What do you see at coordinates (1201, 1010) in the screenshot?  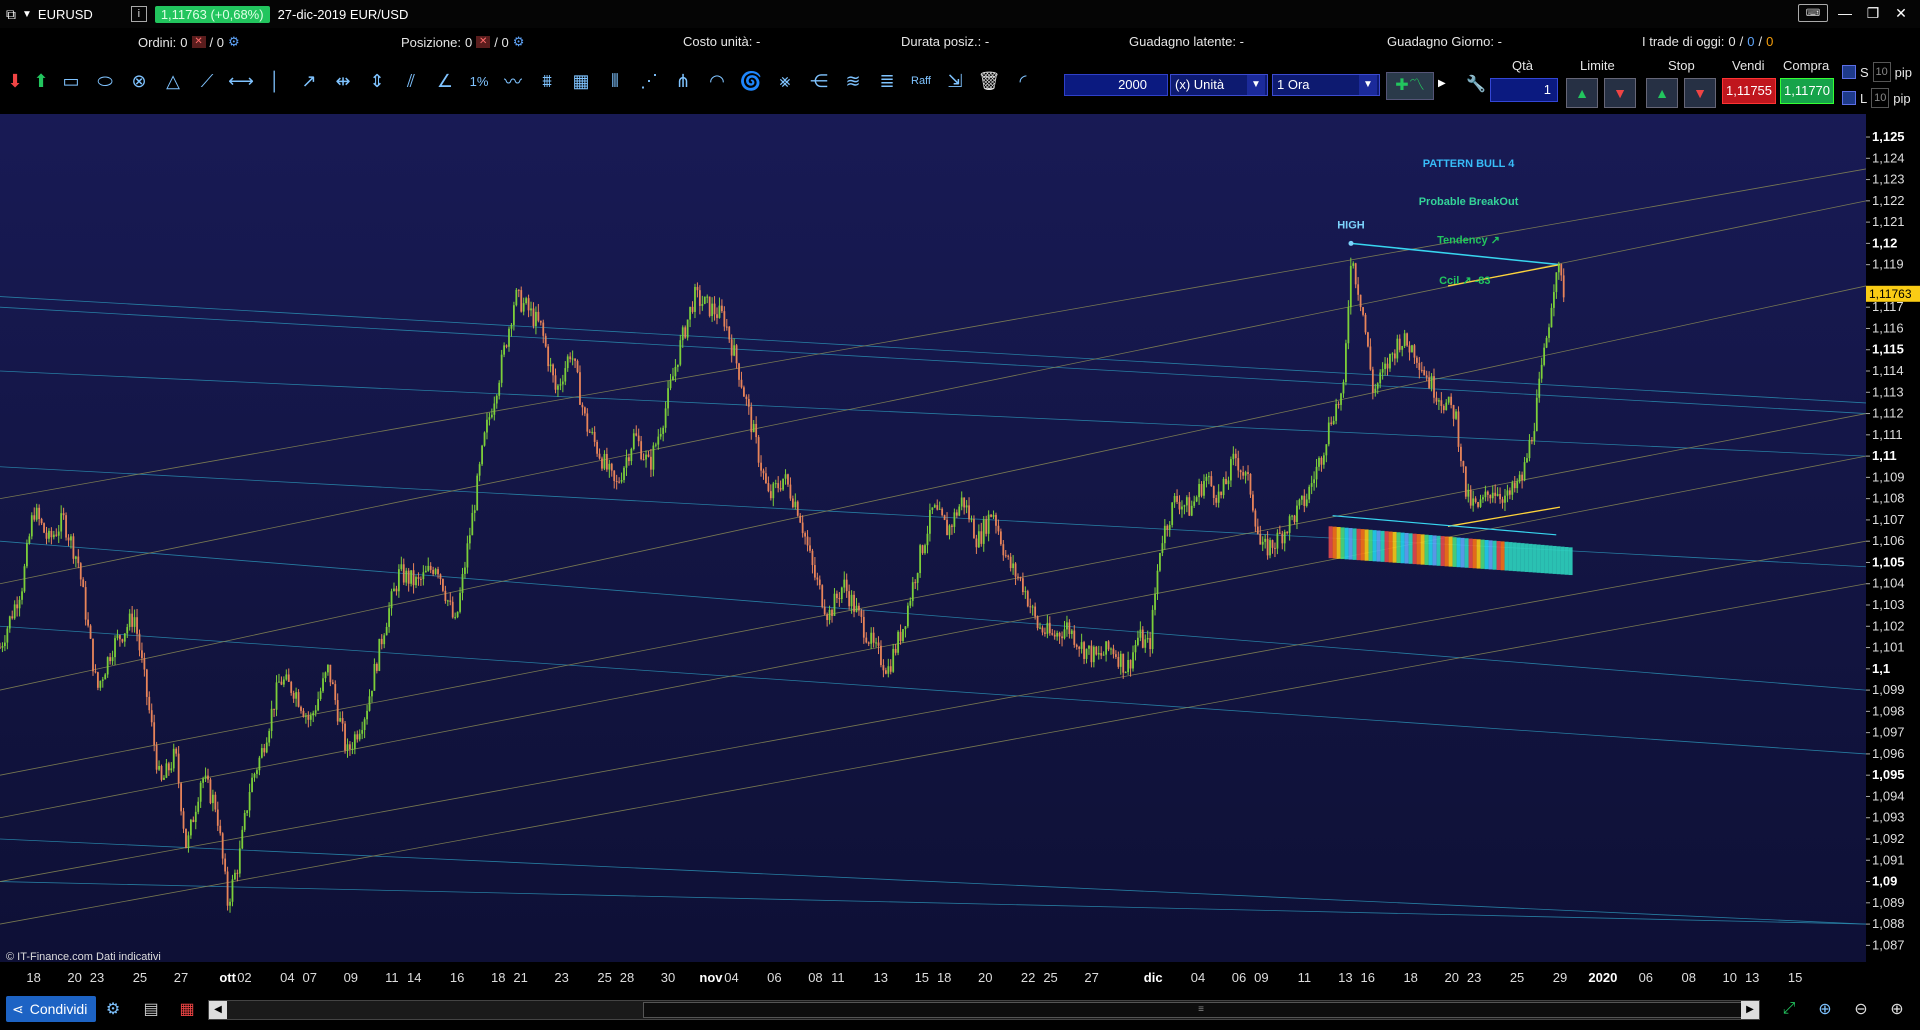 I see `scroll-thumb: ≡` at bounding box center [1201, 1010].